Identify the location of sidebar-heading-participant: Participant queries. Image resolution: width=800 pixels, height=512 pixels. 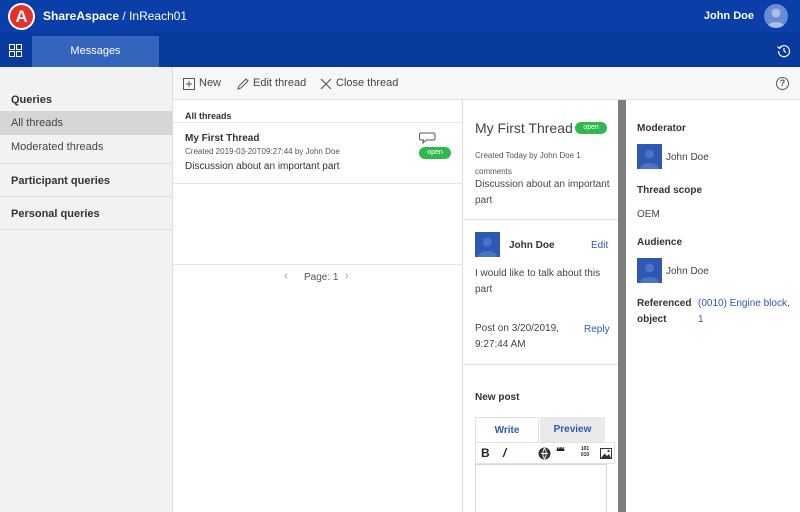
(60, 181).